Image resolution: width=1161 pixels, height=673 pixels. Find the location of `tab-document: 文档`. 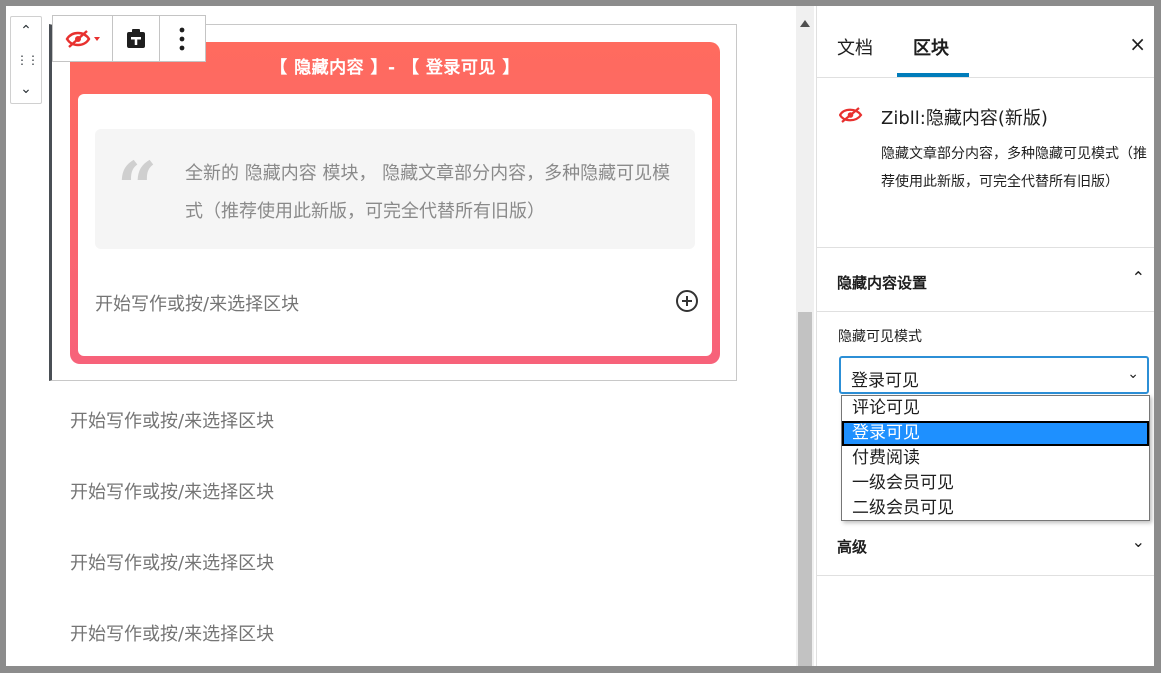

tab-document: 文档 is located at coordinates (855, 47).